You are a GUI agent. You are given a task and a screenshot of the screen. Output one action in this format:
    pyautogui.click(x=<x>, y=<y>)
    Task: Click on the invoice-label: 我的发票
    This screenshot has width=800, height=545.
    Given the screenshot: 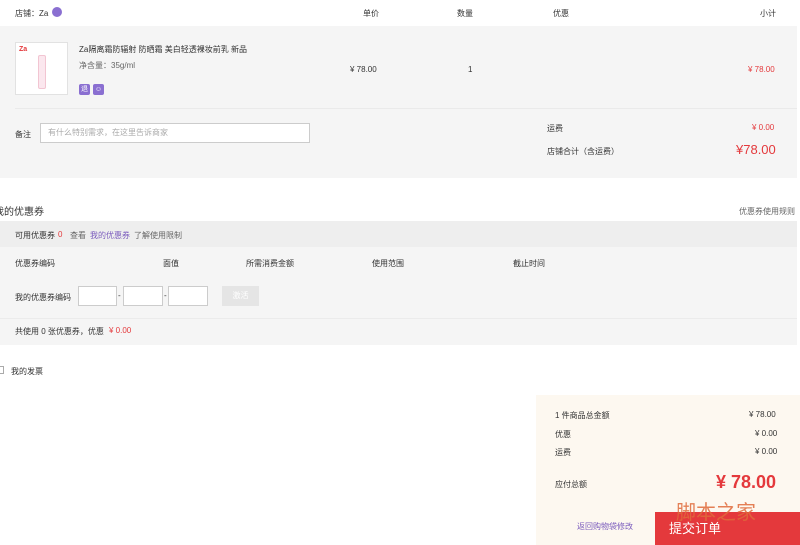 What is the action you would take?
    pyautogui.click(x=27, y=371)
    